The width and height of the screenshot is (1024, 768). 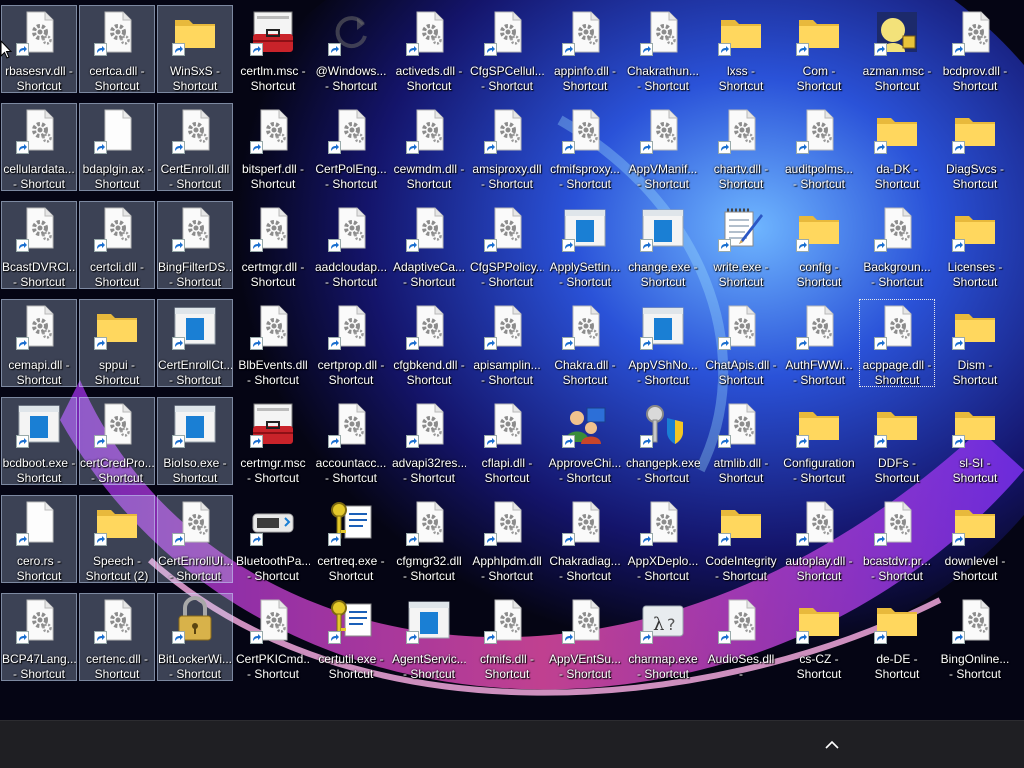 What do you see at coordinates (351, 147) in the screenshot?
I see `desktop-shortcut: CertPolEng... - Shortcut` at bounding box center [351, 147].